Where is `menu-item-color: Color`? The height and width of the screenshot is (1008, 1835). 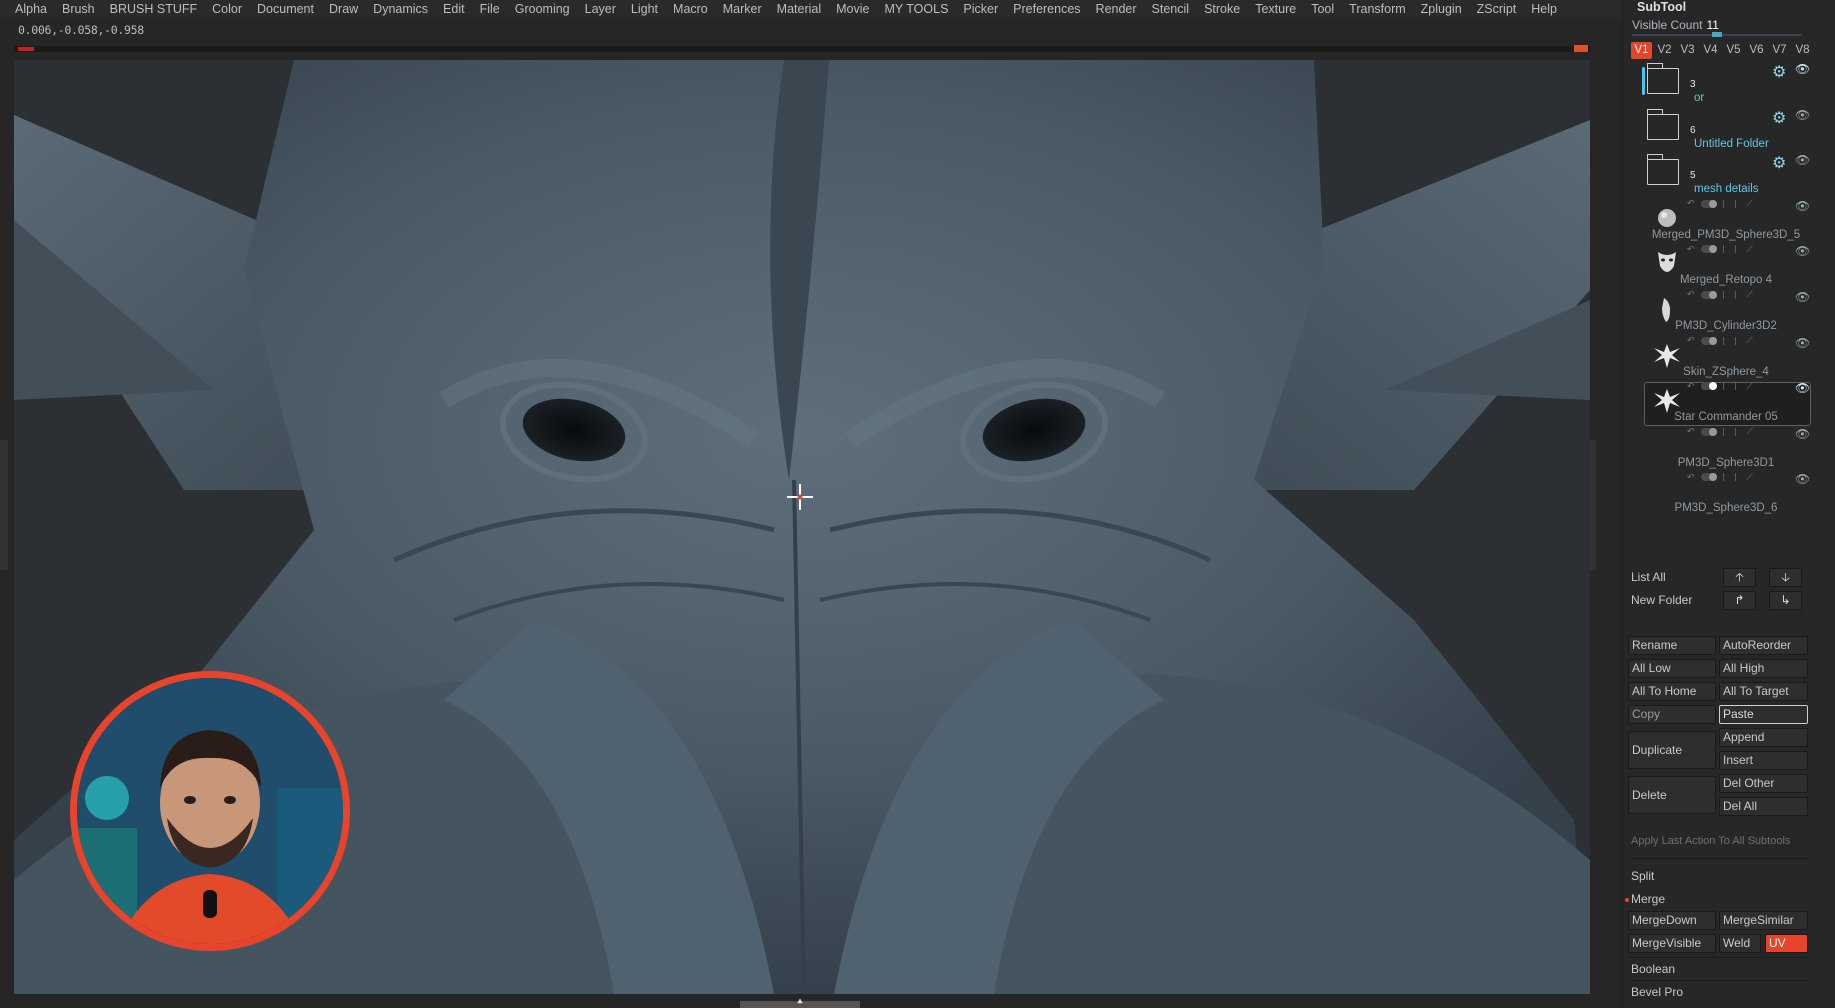 menu-item-color: Color is located at coordinates (227, 9).